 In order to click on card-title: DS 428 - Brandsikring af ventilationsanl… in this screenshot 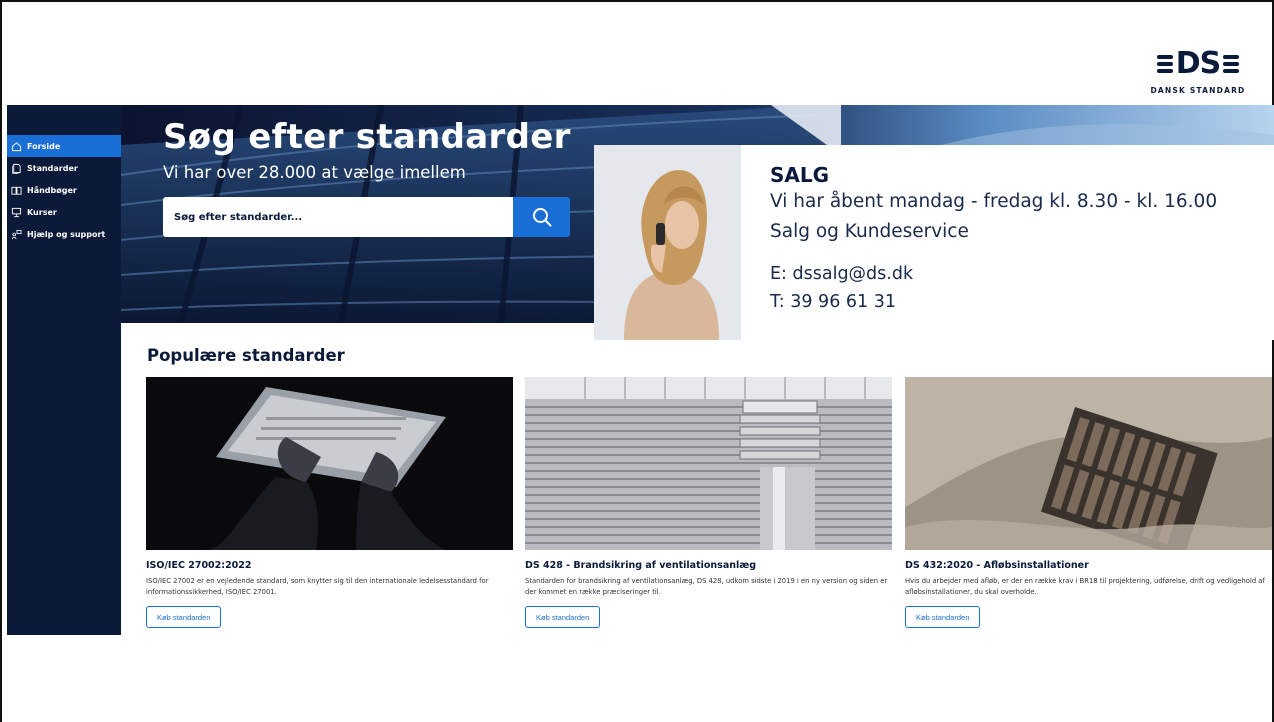, I will do `click(708, 565)`.